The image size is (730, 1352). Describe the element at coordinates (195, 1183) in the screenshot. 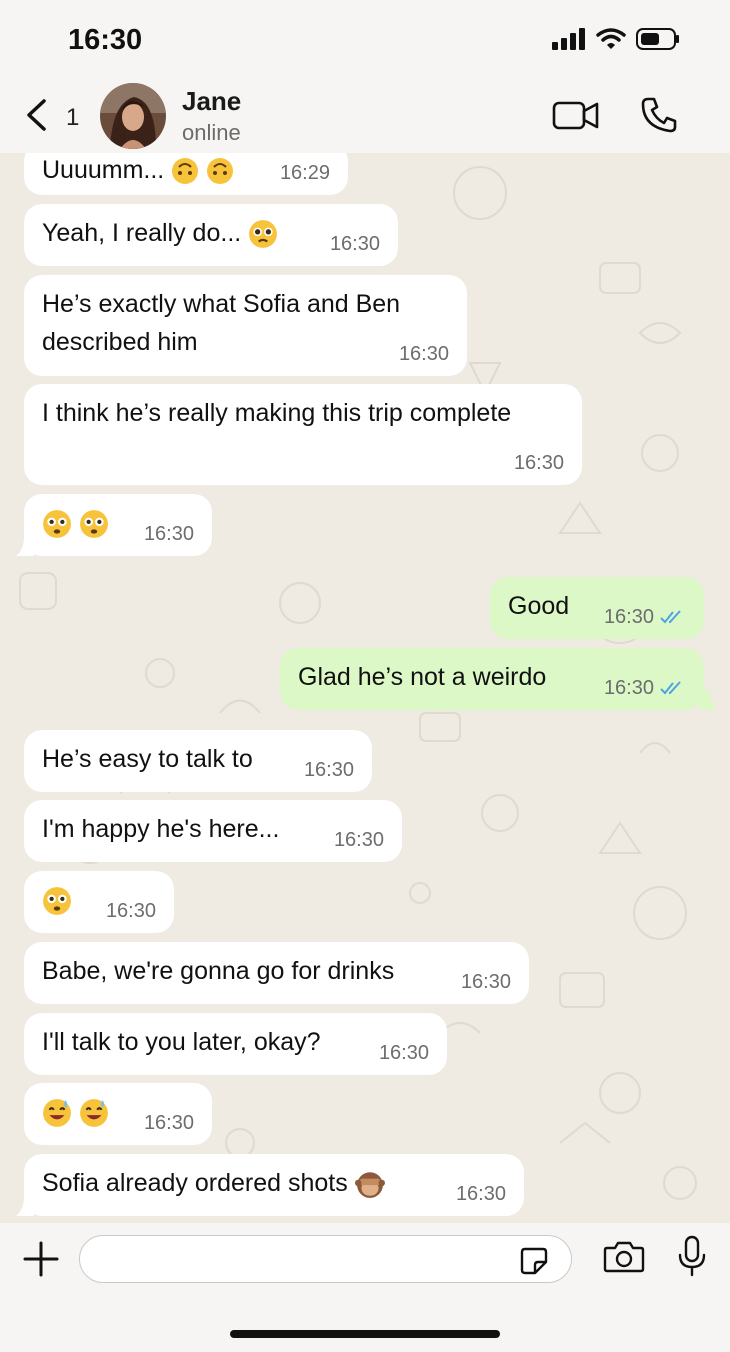

I see `message-text: Sofia already ordered shots` at that location.